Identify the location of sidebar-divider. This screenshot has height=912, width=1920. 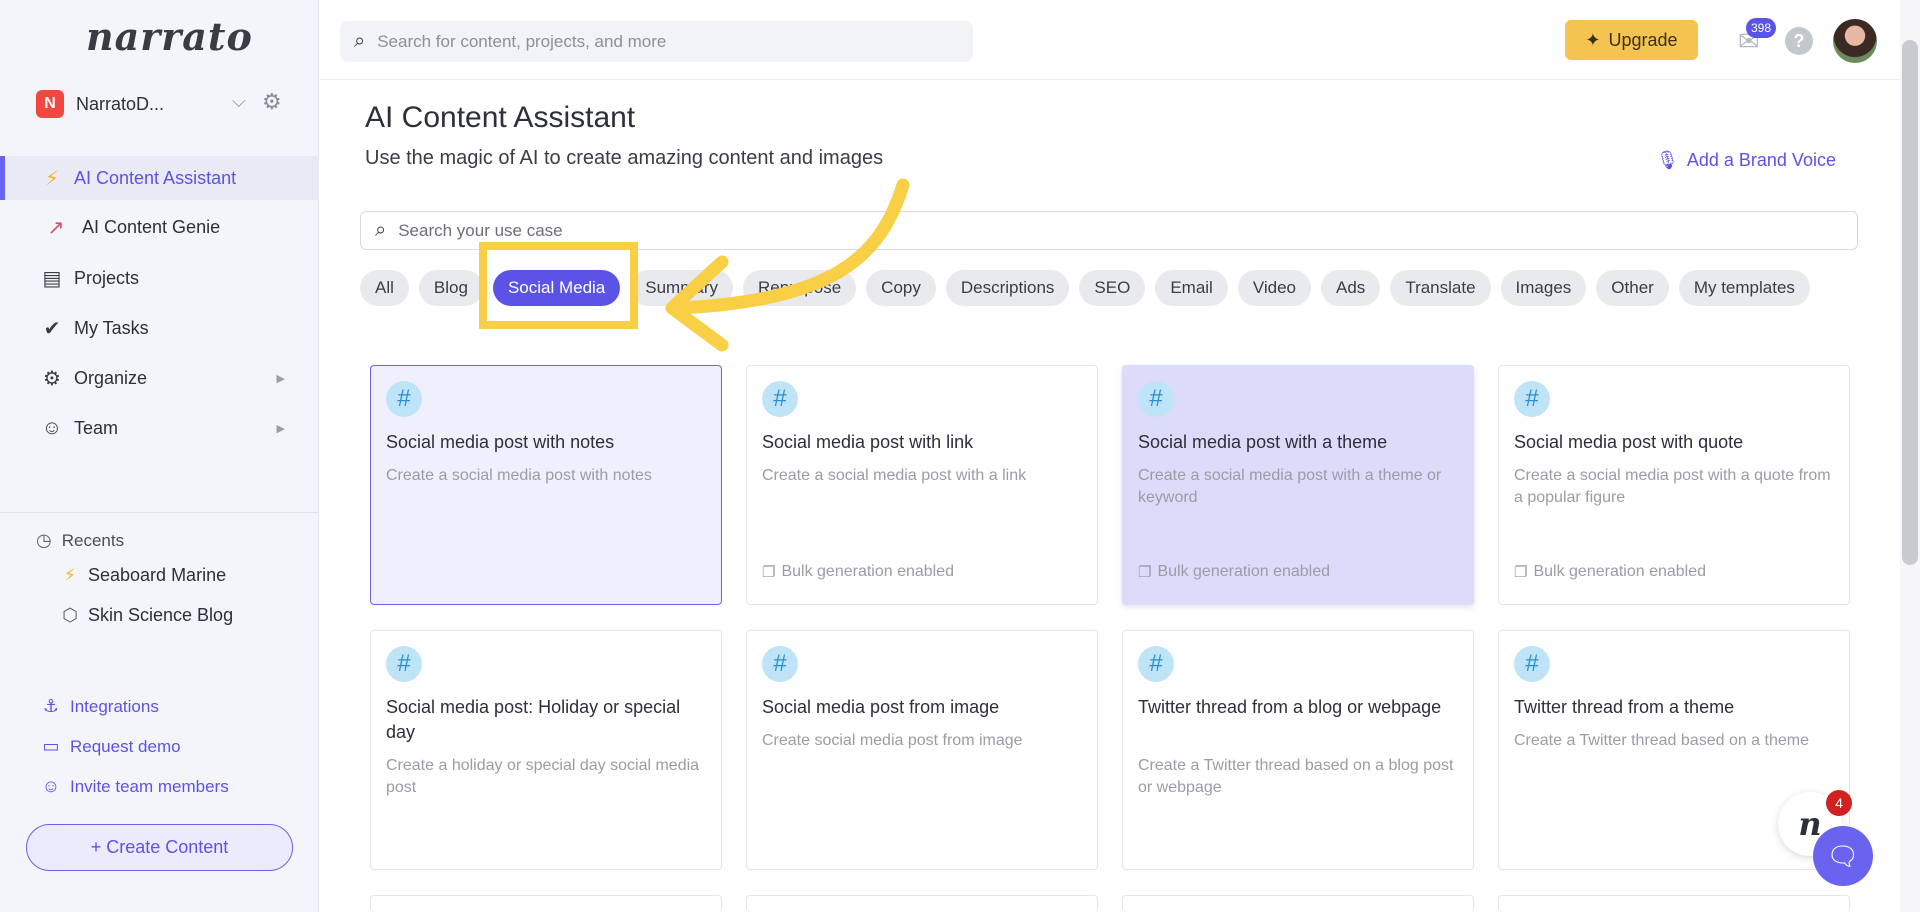
(159, 512).